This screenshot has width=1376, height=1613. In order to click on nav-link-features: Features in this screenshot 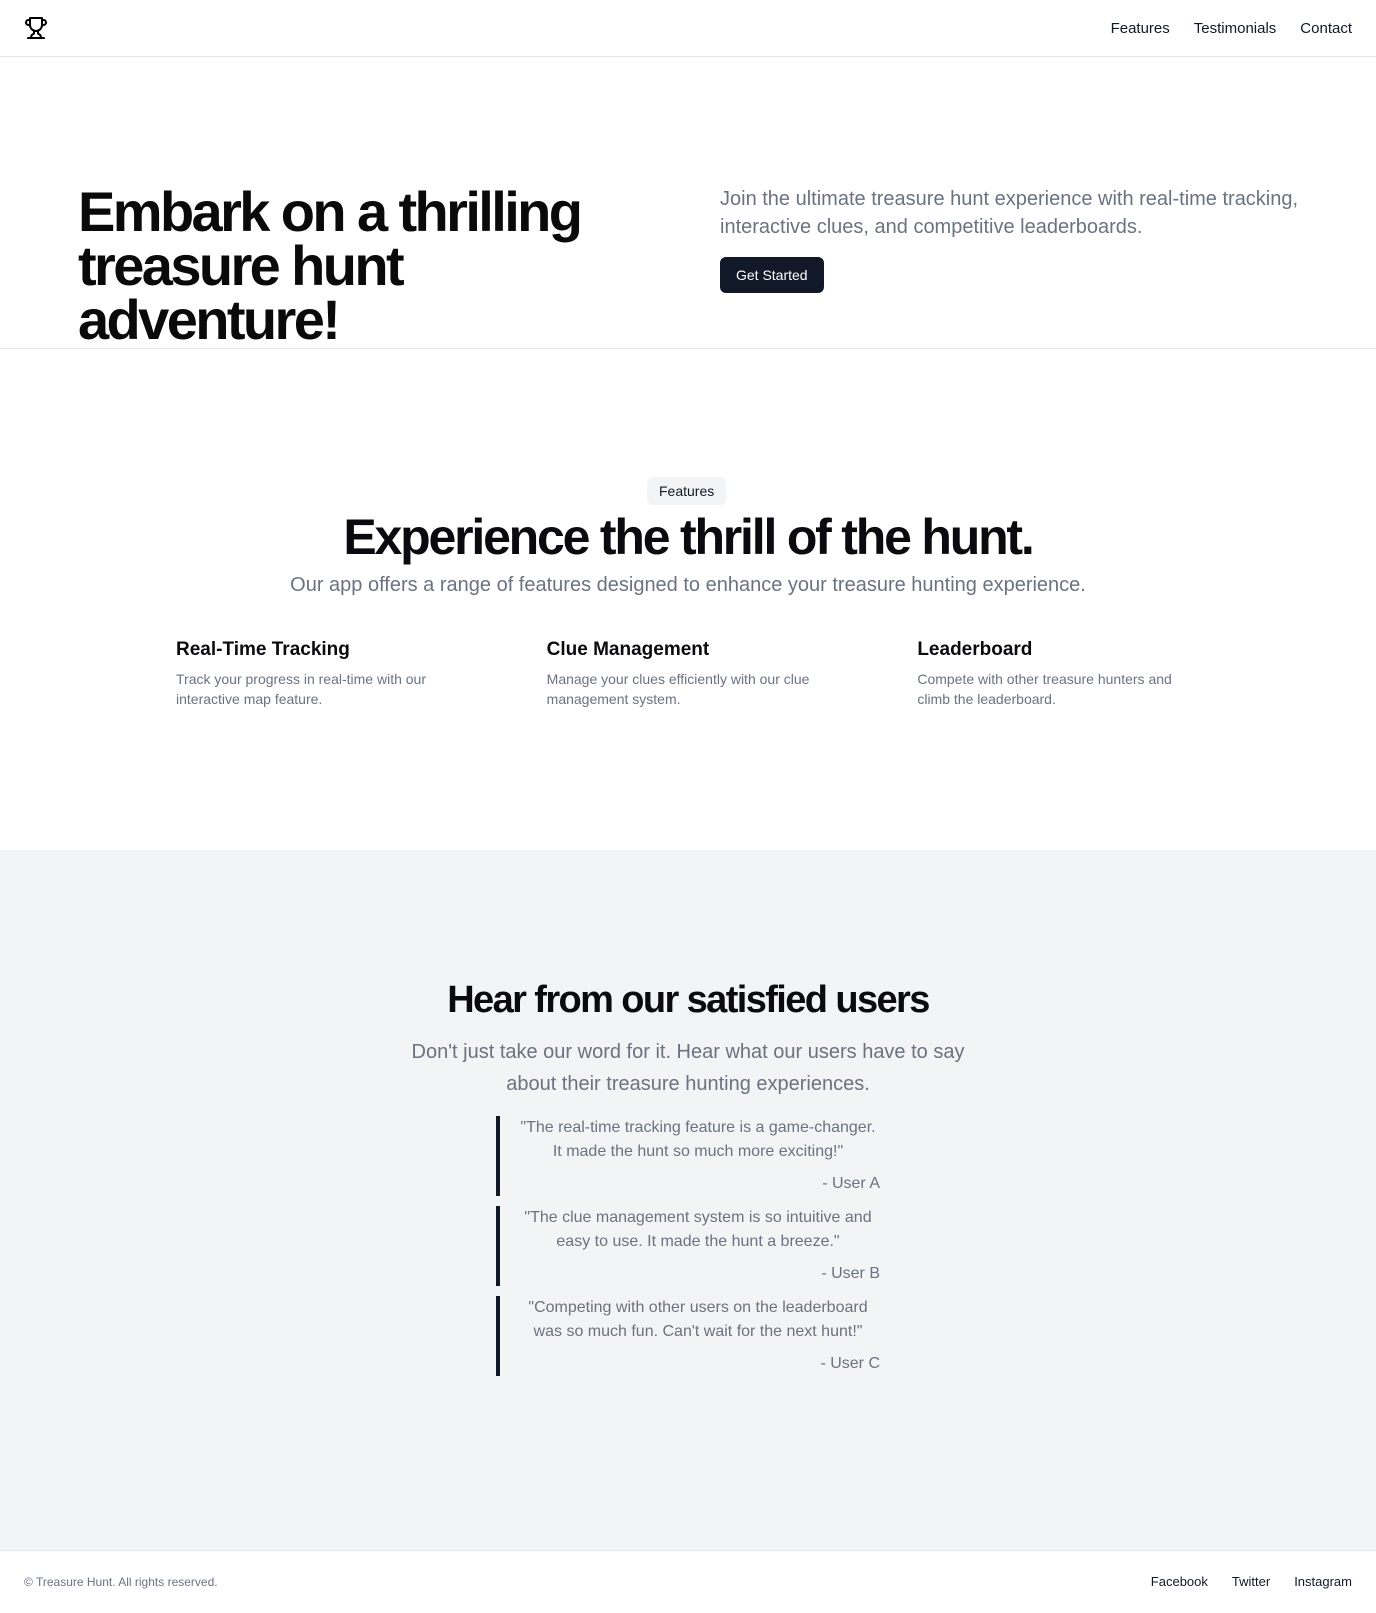, I will do `click(1140, 28)`.